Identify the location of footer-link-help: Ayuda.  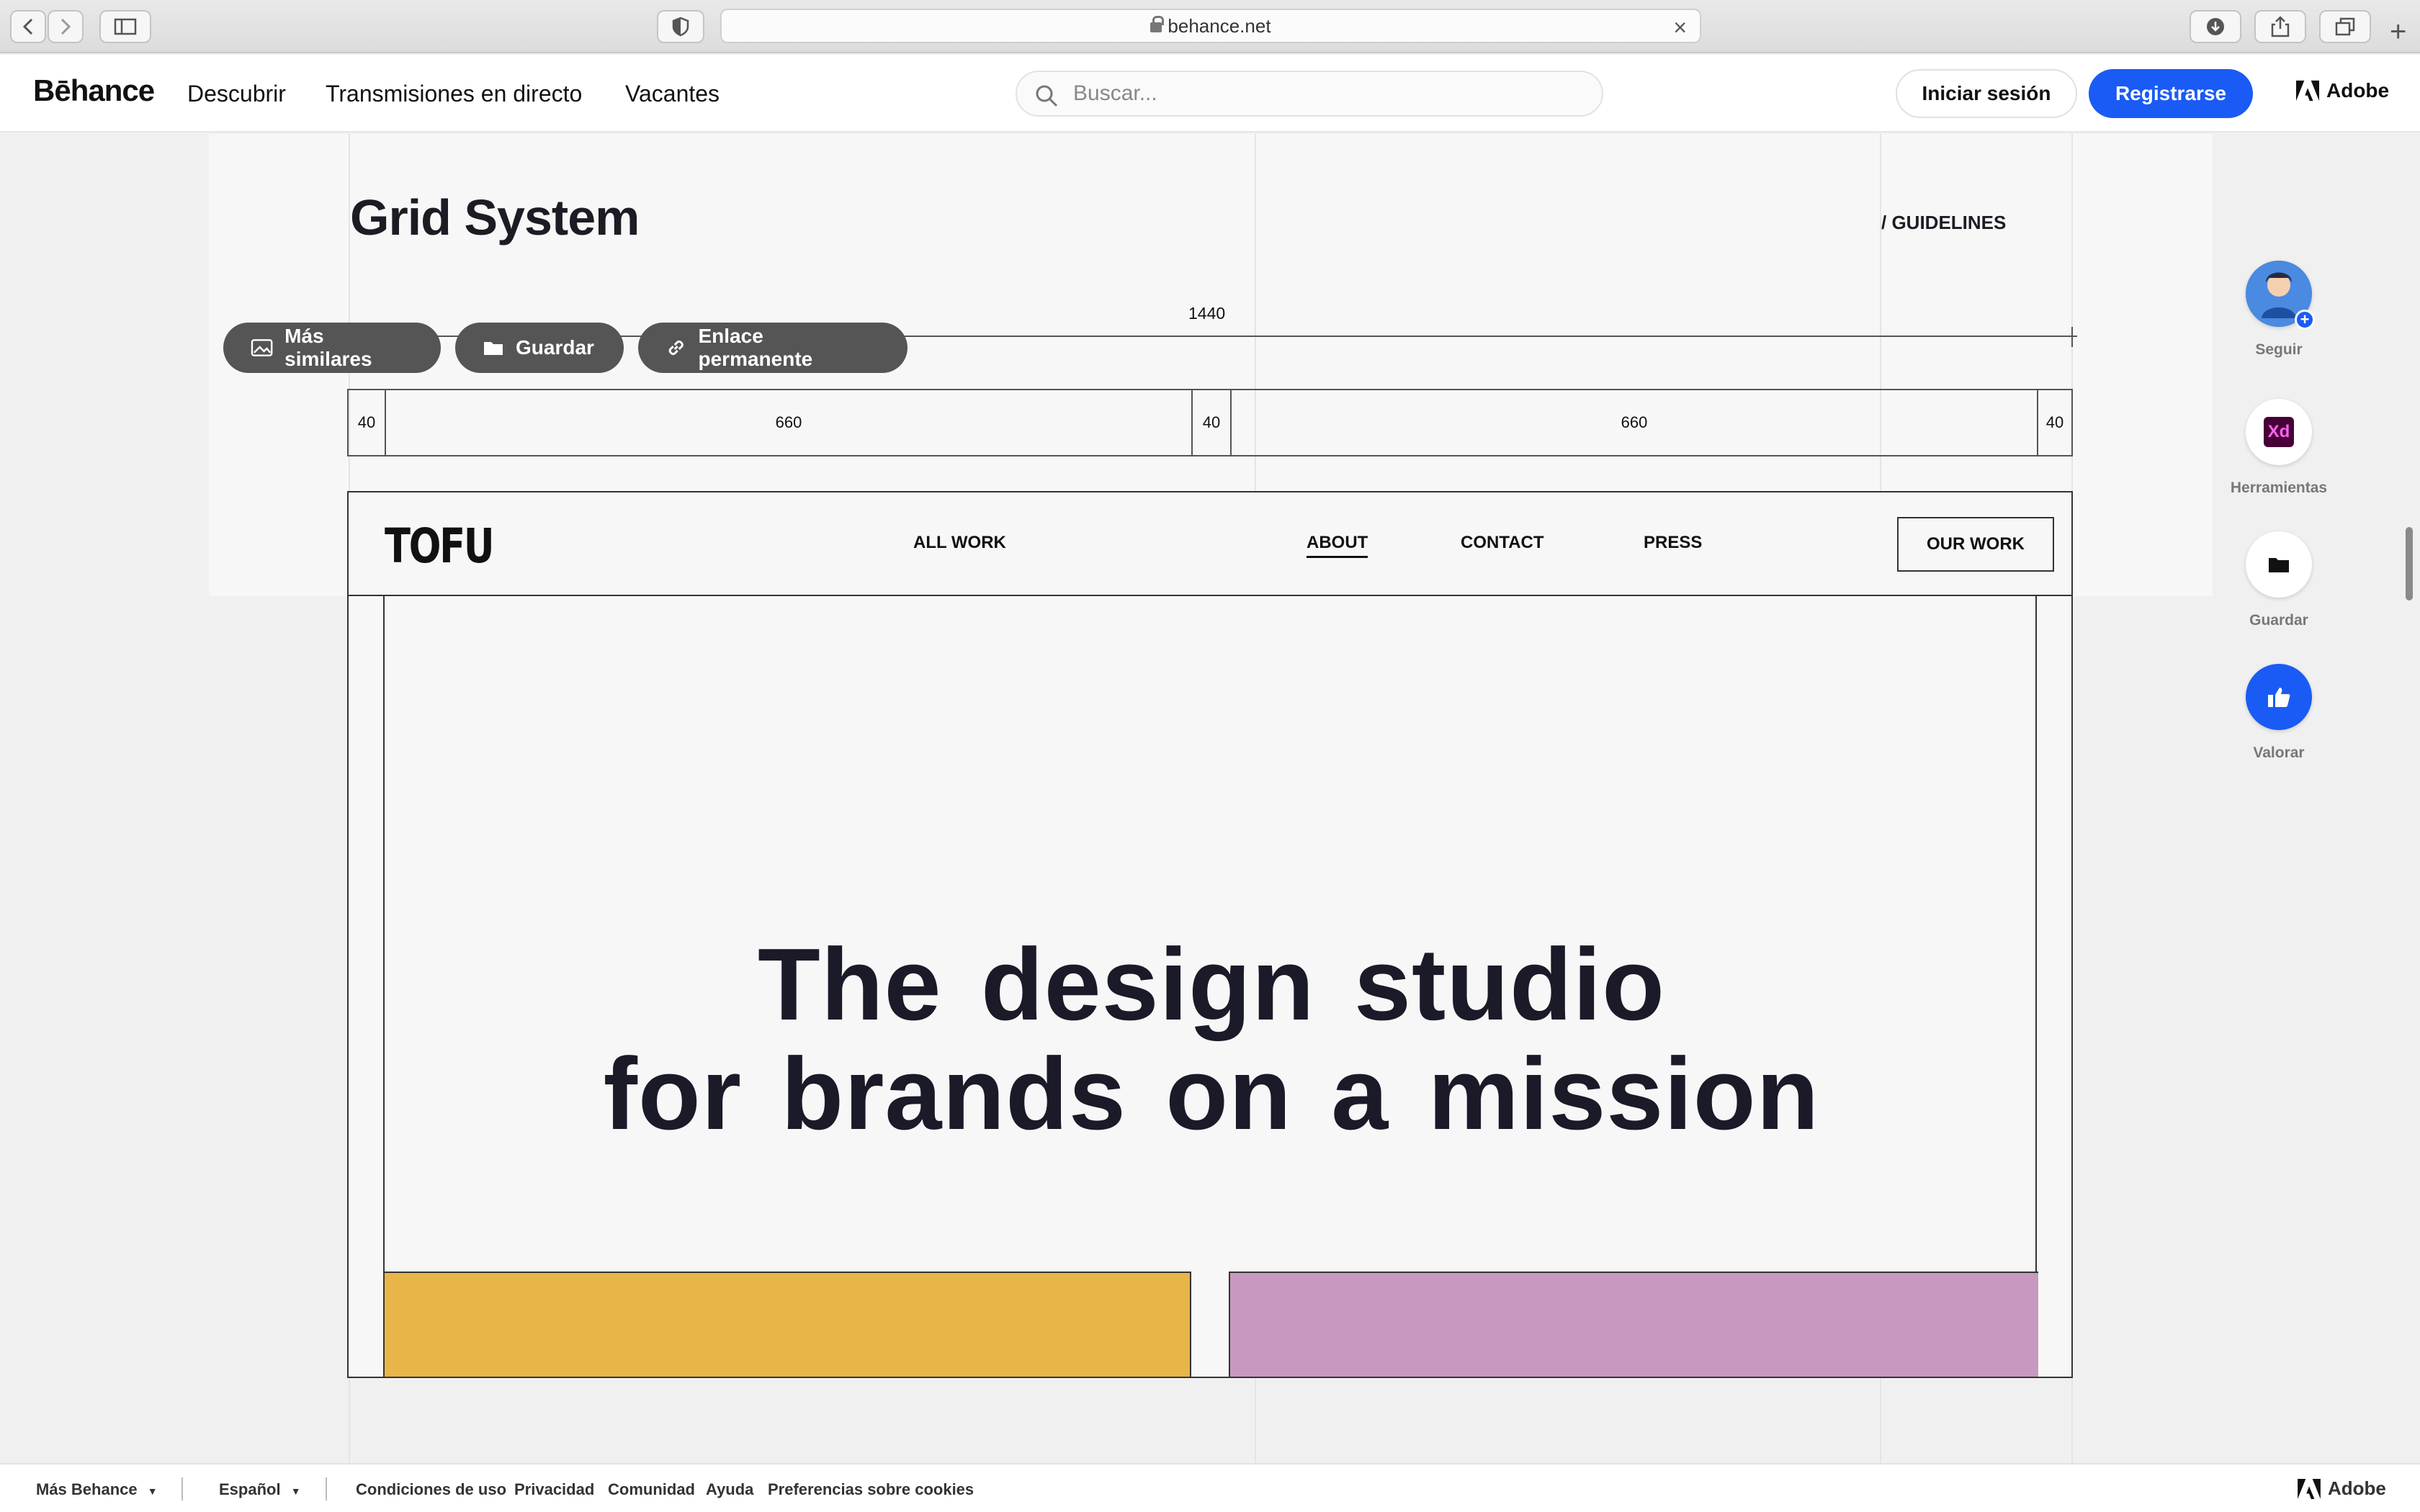
(729, 1489).